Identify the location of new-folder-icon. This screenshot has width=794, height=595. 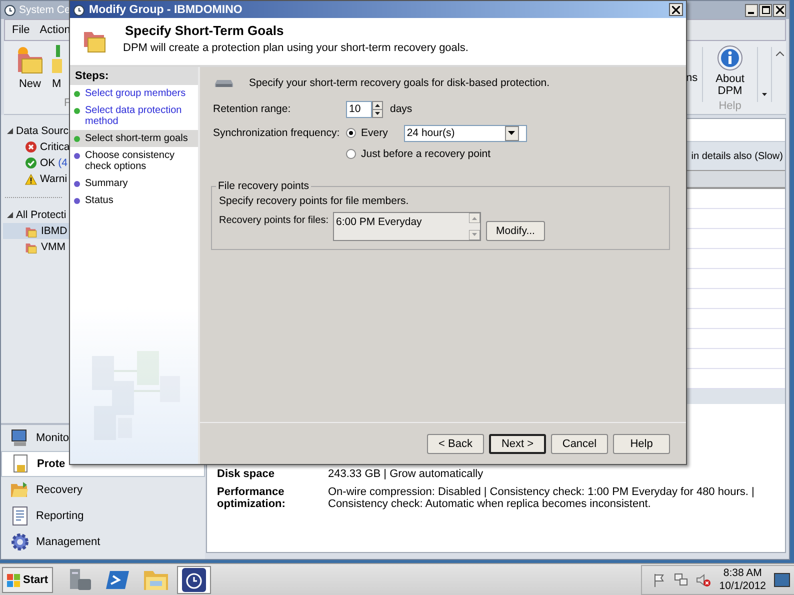
(30, 60).